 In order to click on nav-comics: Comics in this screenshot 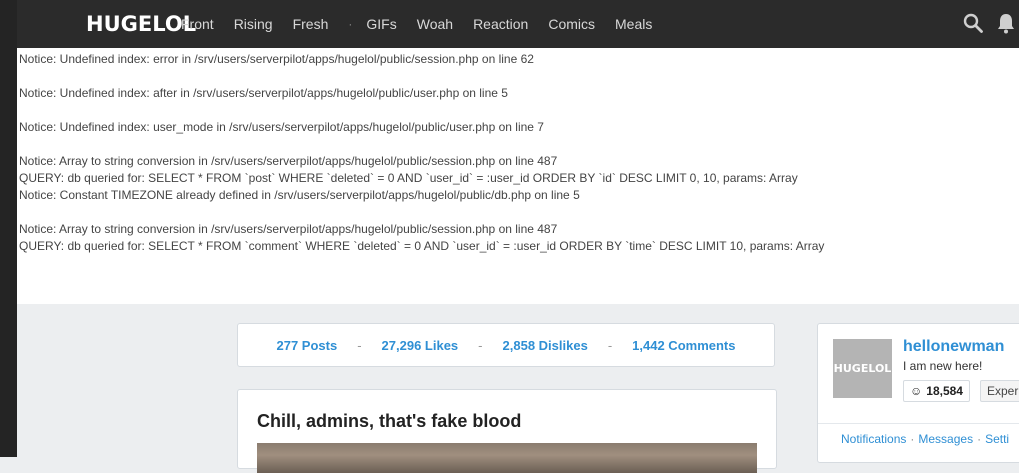, I will do `click(571, 24)`.